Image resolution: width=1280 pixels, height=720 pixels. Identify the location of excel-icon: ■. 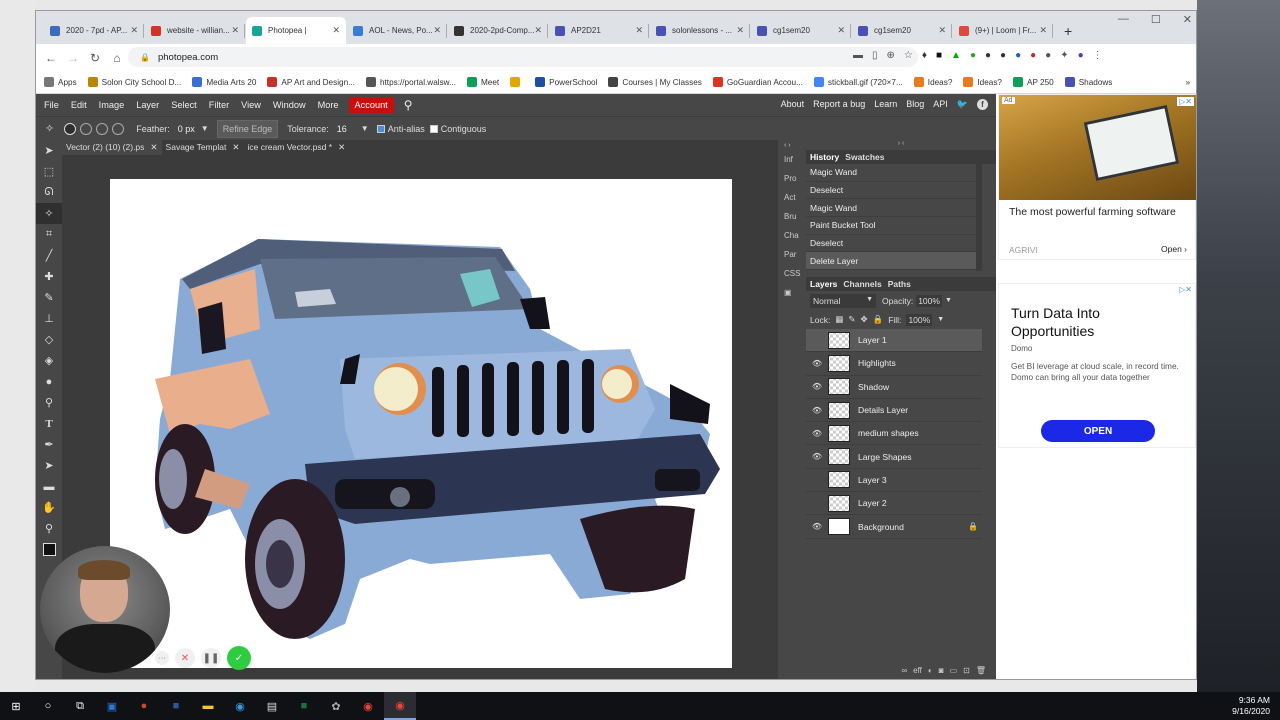
(304, 706).